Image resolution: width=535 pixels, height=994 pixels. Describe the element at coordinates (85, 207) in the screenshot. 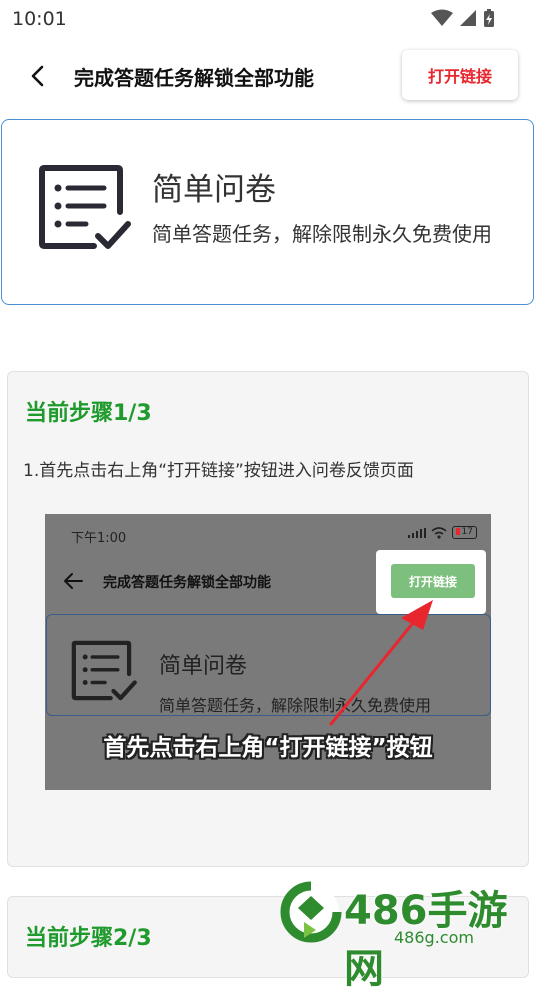

I see `survey-document-icon` at that location.